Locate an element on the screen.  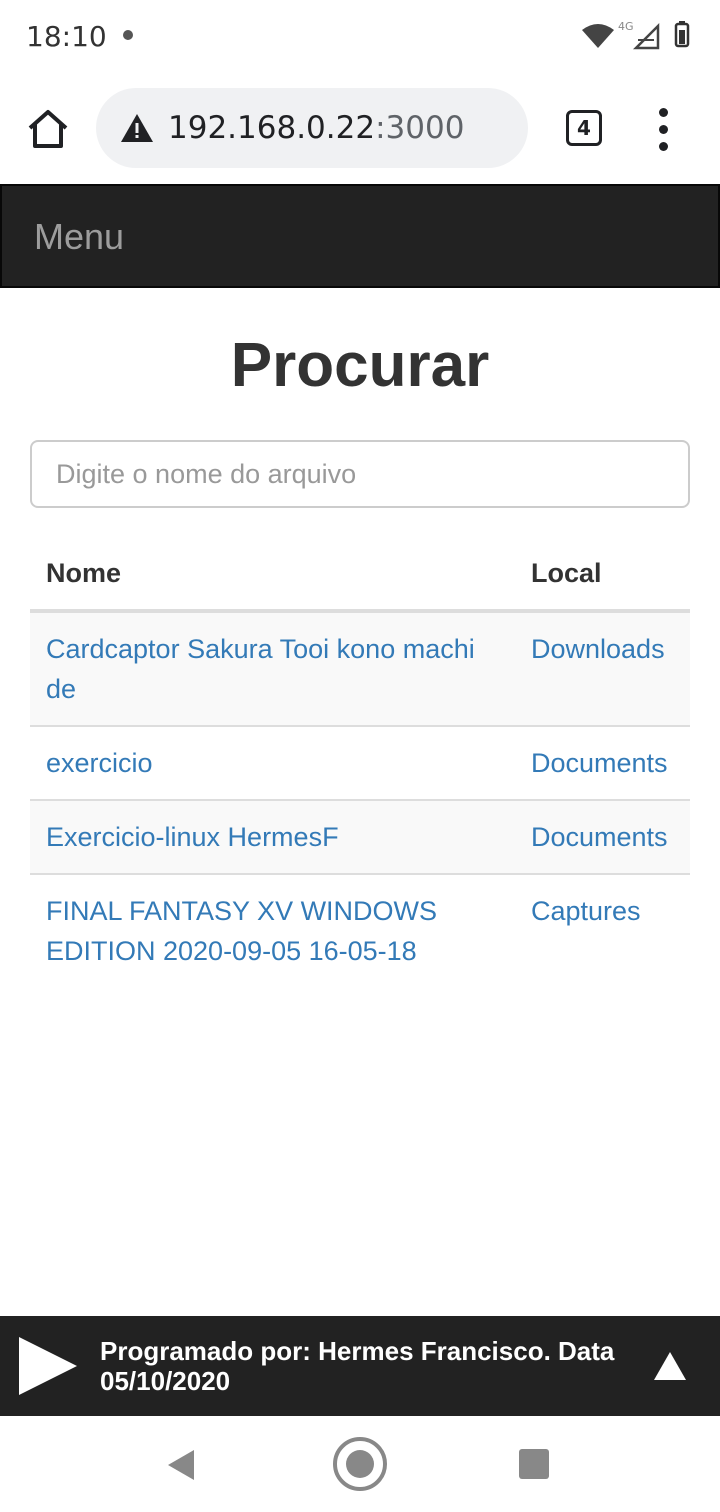
browser-toolbar: 192.168.0.22:3000 4 is located at coordinates (360, 128).